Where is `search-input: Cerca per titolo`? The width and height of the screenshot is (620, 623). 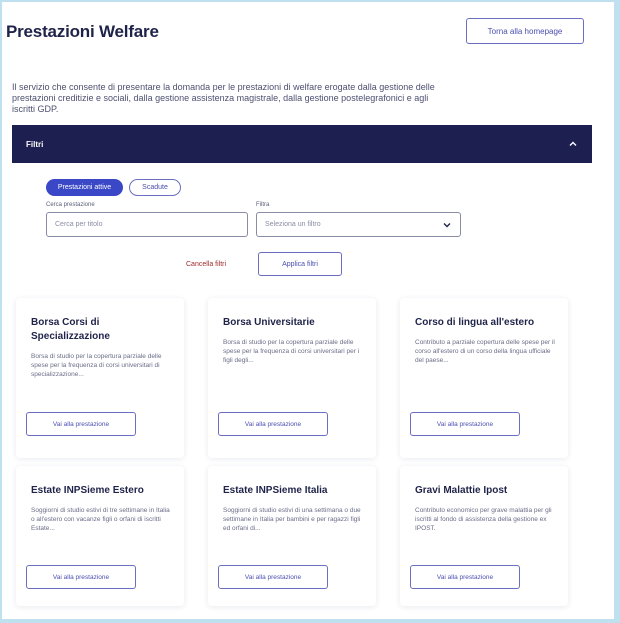 search-input: Cerca per titolo is located at coordinates (147, 224).